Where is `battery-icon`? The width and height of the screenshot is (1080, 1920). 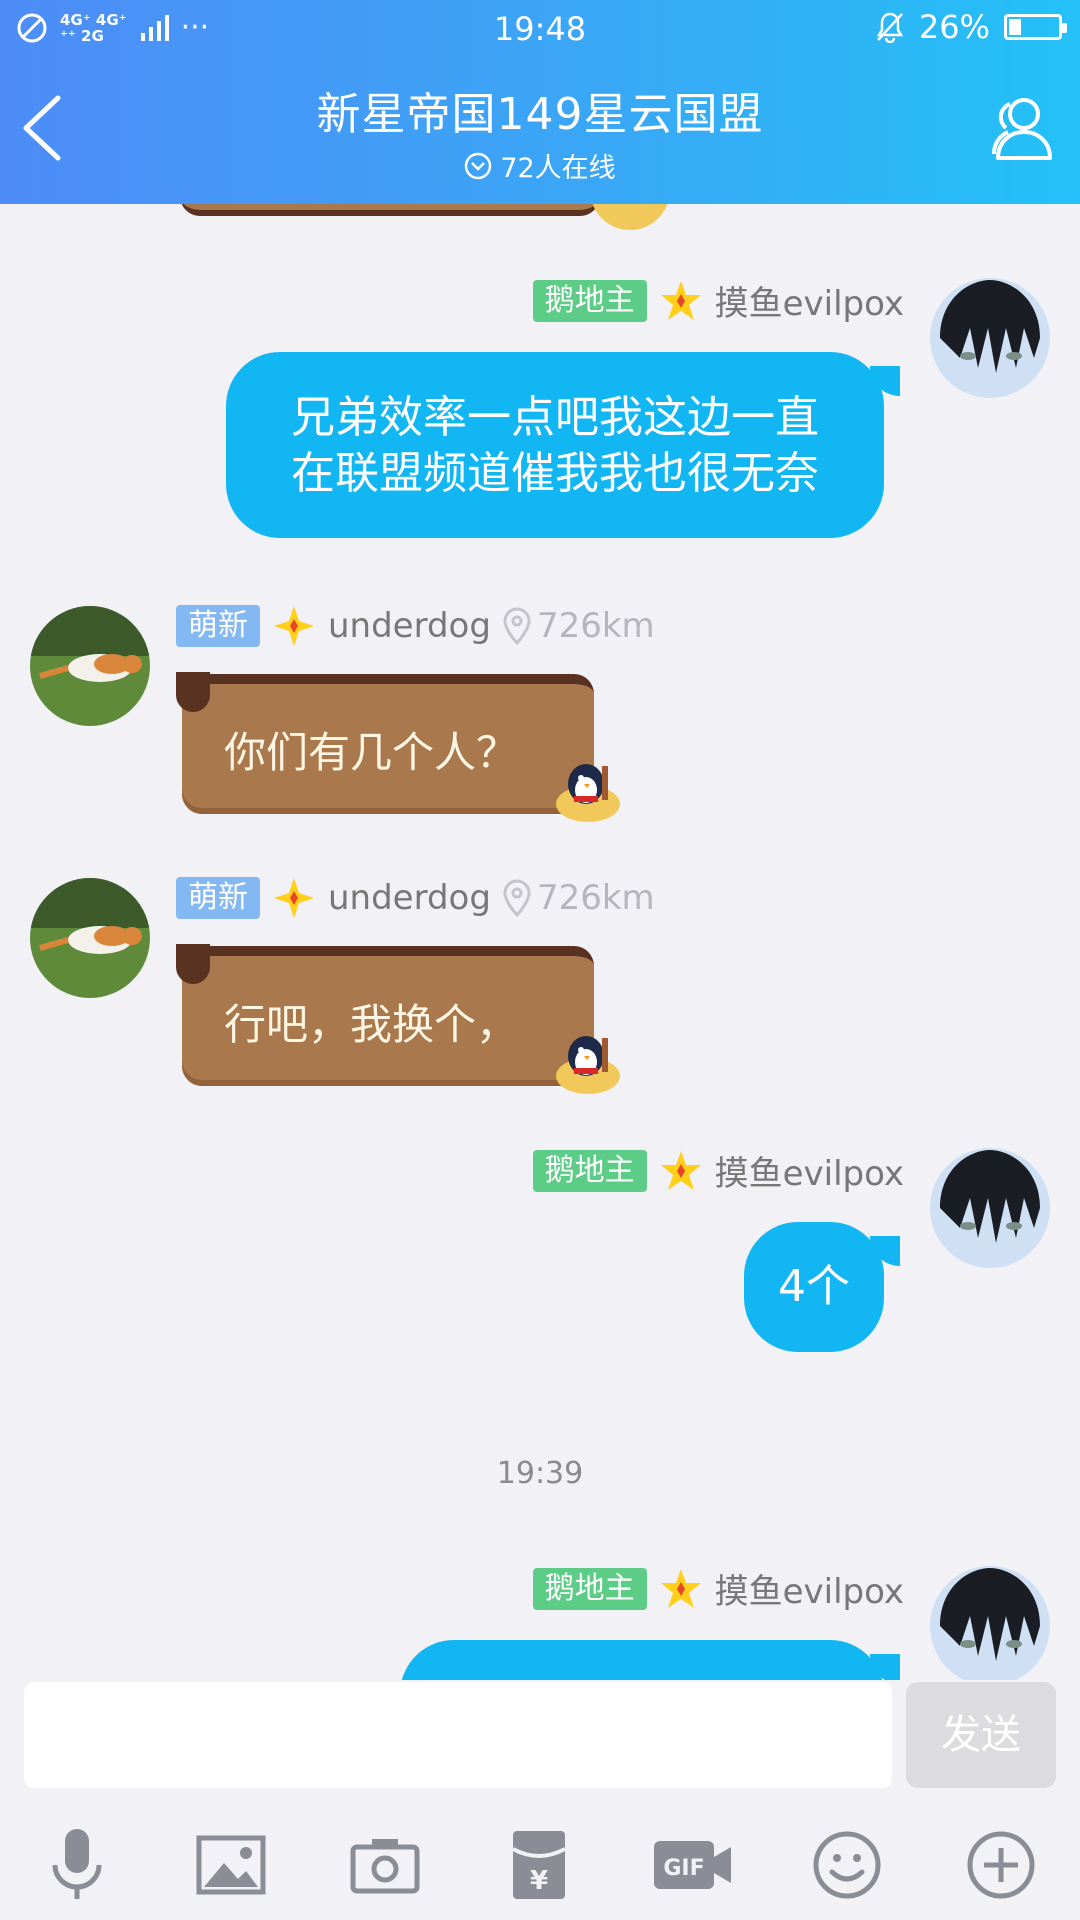
battery-icon is located at coordinates (1035, 27).